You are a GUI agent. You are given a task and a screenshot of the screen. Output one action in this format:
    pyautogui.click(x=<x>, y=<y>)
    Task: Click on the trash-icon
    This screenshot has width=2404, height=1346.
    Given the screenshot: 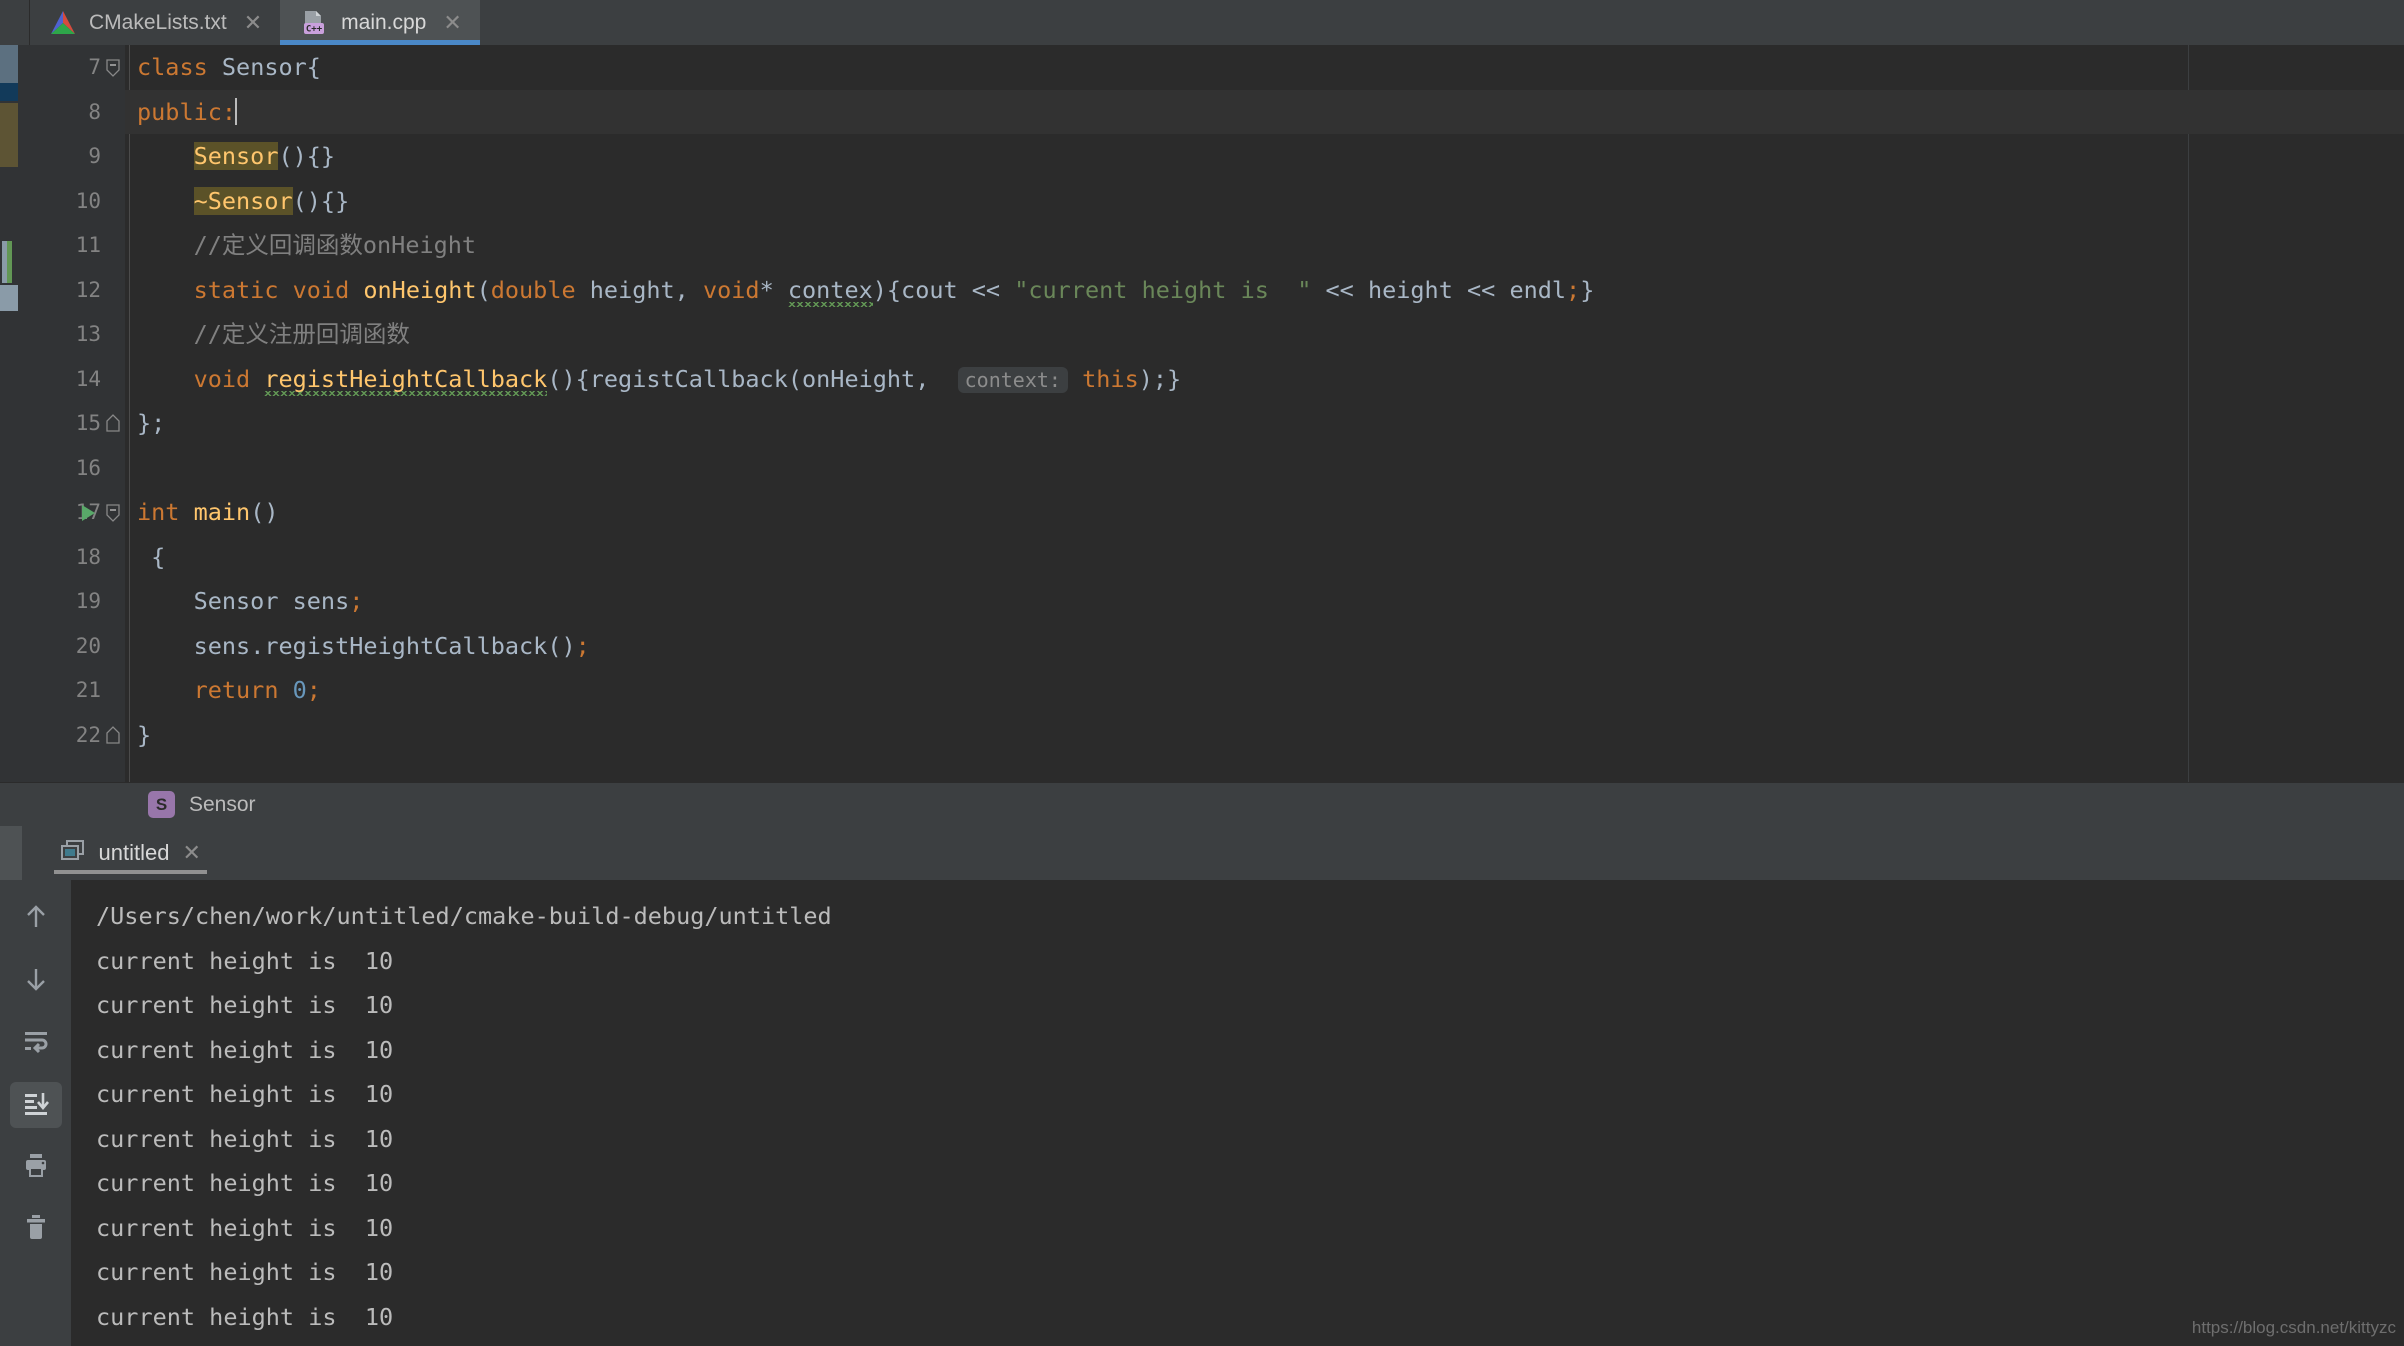 What is the action you would take?
    pyautogui.click(x=36, y=1229)
    